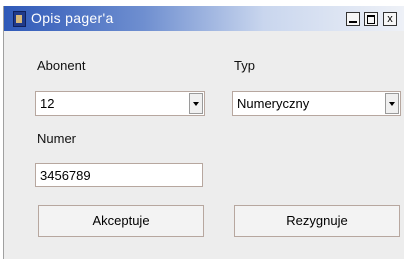 The height and width of the screenshot is (259, 406). Describe the element at coordinates (390, 19) in the screenshot. I see `close-button: x` at that location.